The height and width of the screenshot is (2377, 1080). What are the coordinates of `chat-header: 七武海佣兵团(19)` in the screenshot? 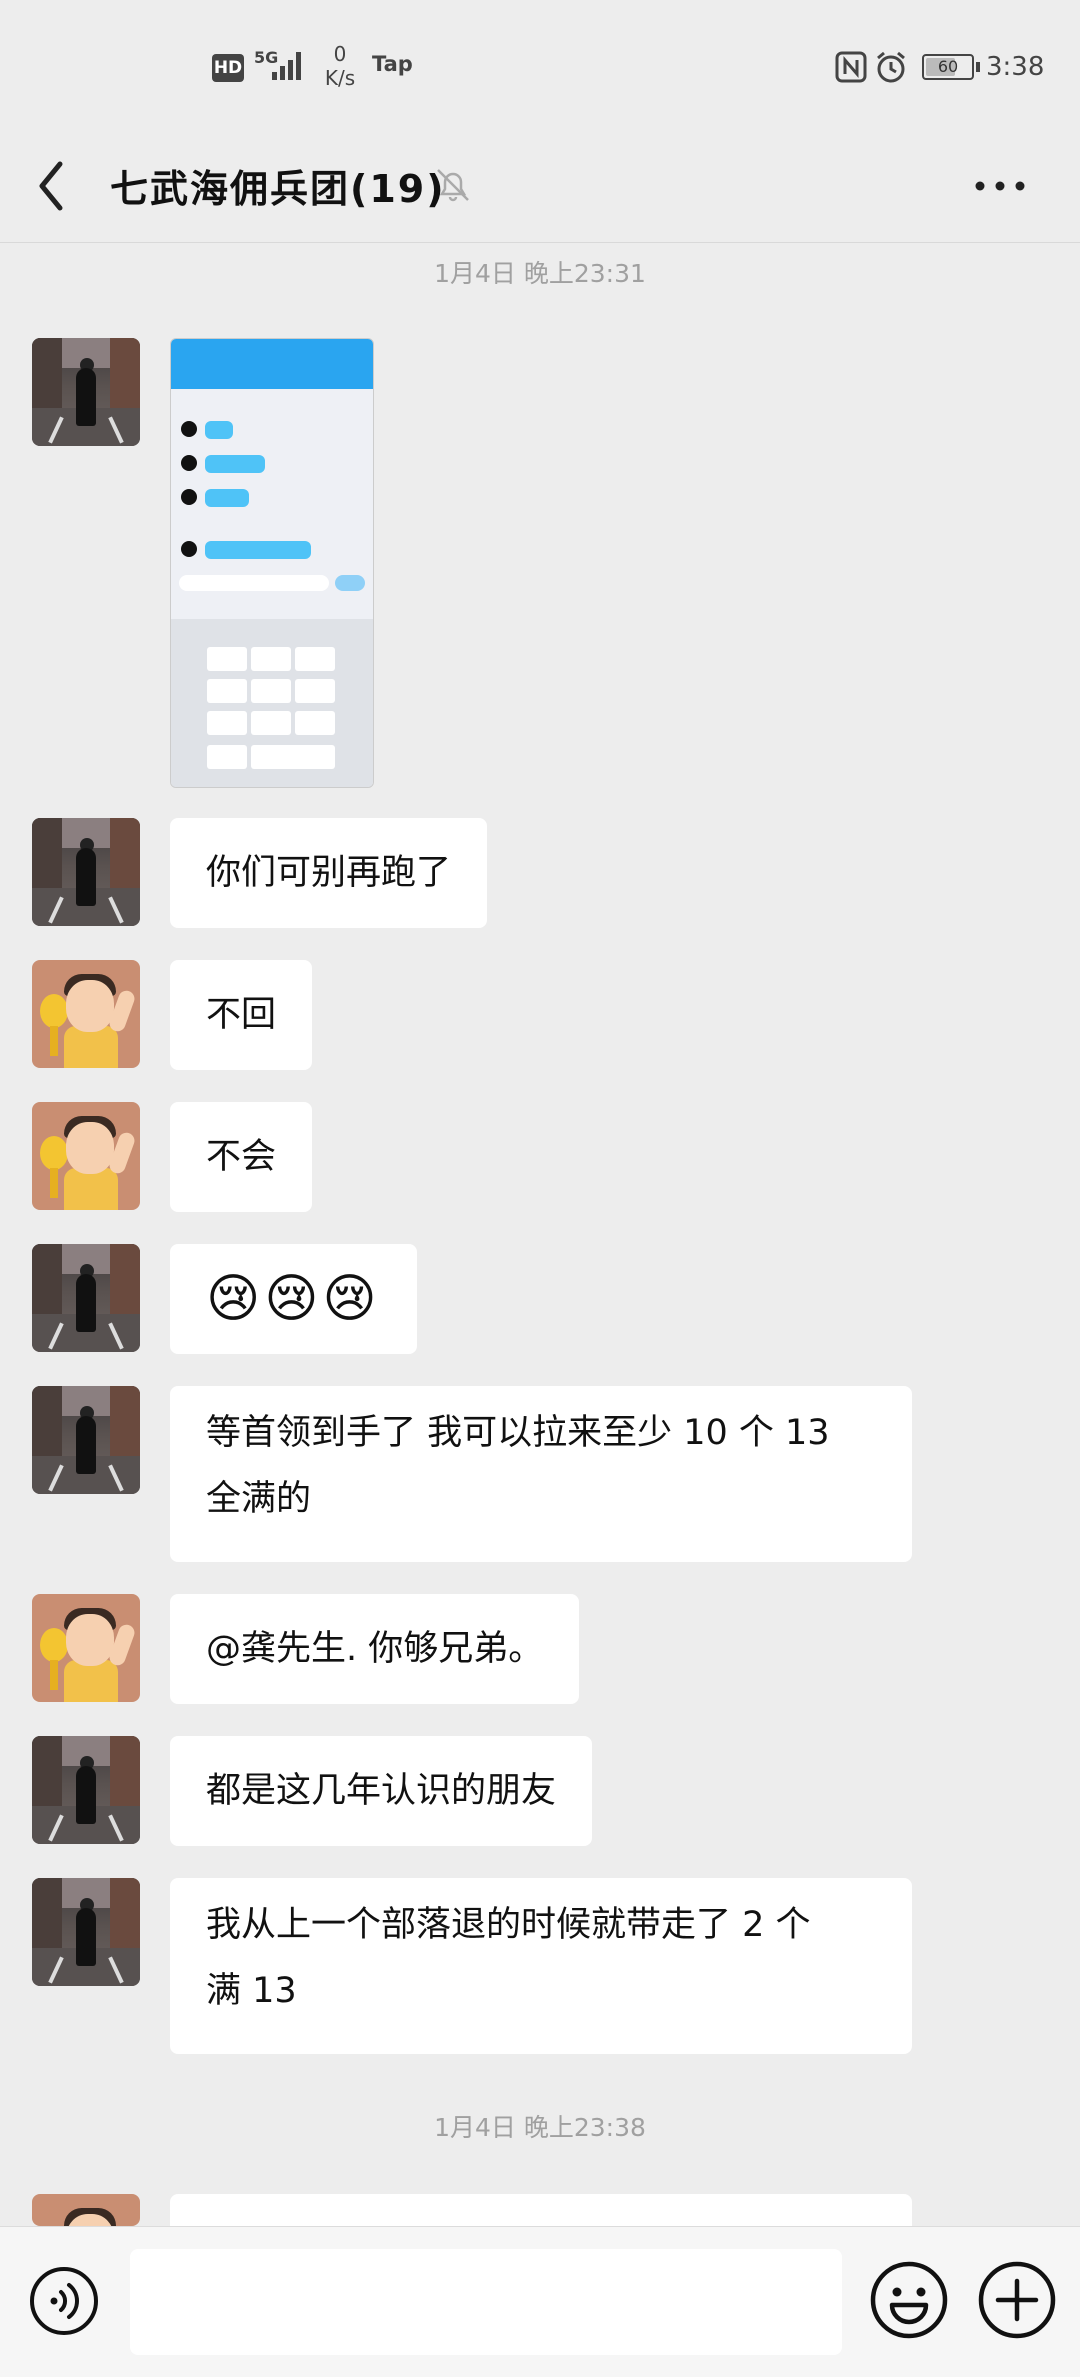 It's located at (540, 186).